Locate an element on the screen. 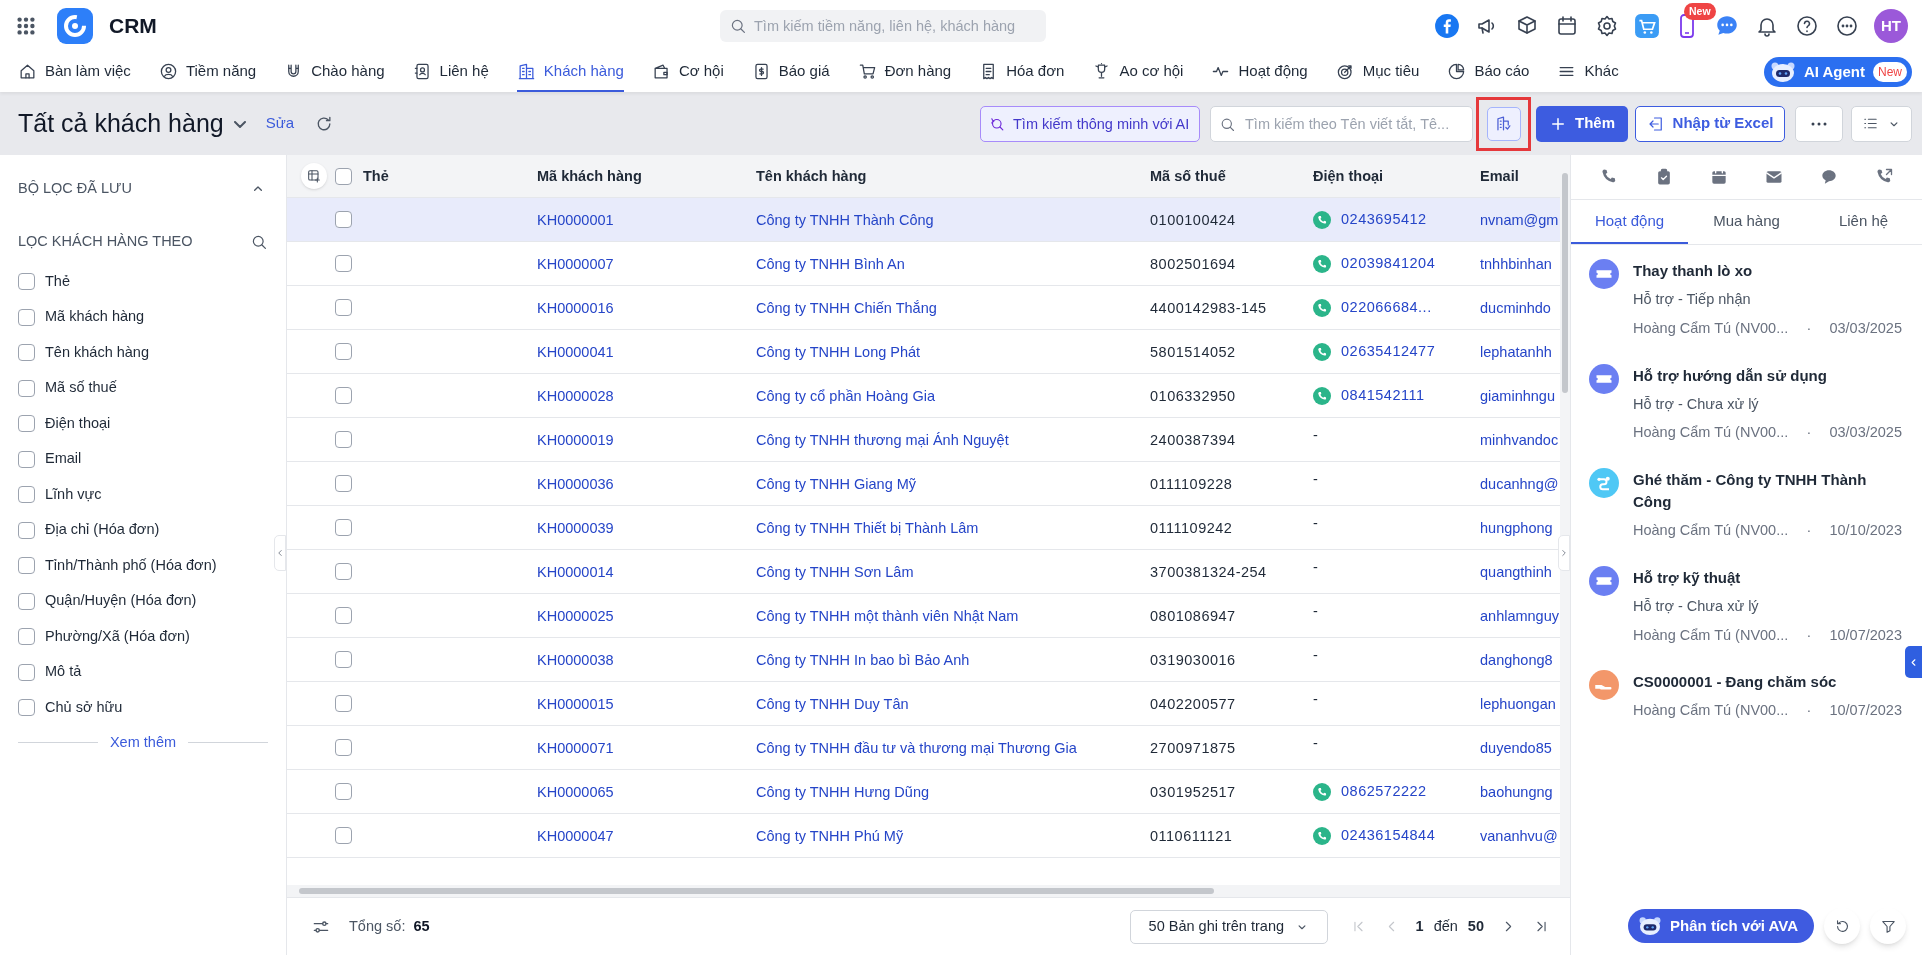 This screenshot has height=955, width=1922. nav-tab: Liên hệ is located at coordinates (450, 72).